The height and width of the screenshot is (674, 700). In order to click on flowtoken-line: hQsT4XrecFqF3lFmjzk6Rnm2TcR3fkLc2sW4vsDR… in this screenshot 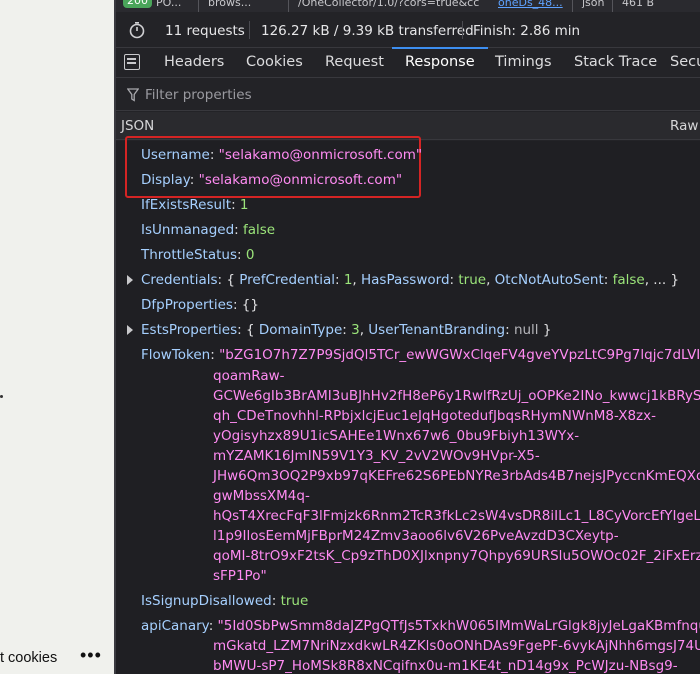, I will do `click(456, 516)`.